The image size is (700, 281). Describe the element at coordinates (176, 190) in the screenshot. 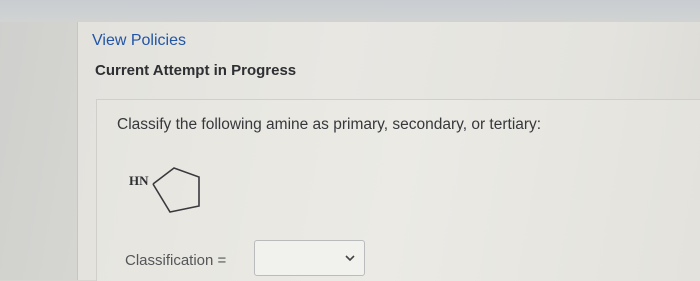

I see `ring-bonds` at that location.